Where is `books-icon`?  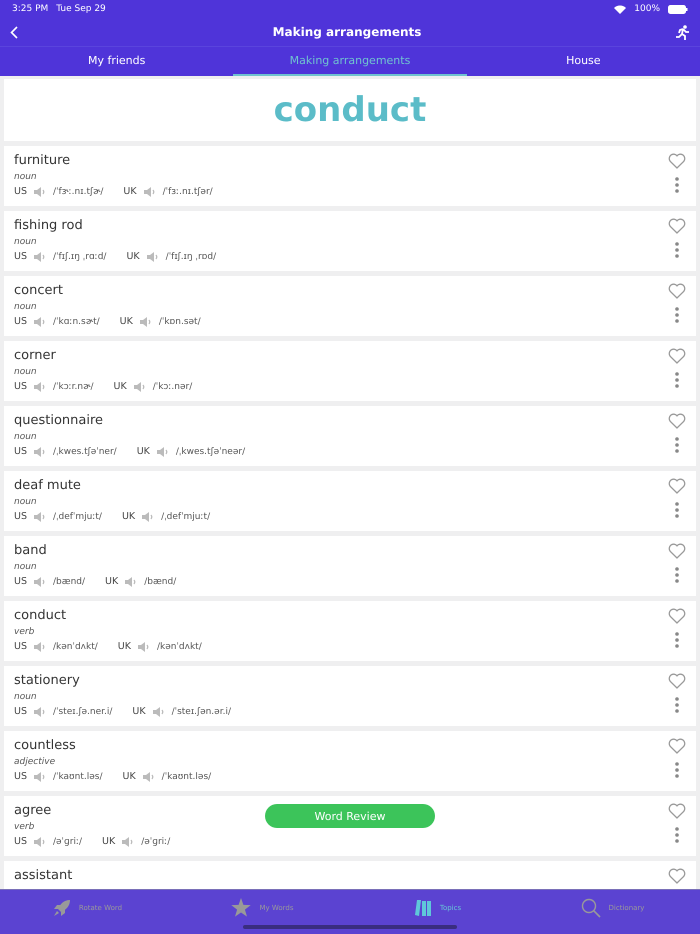
books-icon is located at coordinates (423, 907).